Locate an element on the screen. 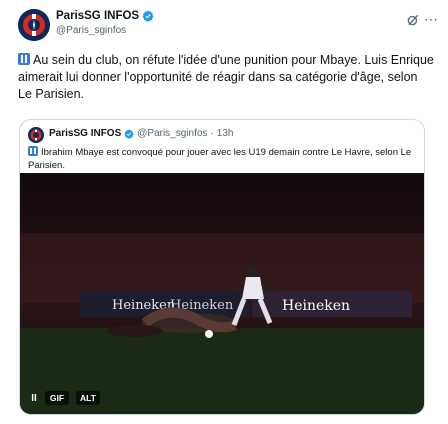  author-avatar is located at coordinates (34, 25).